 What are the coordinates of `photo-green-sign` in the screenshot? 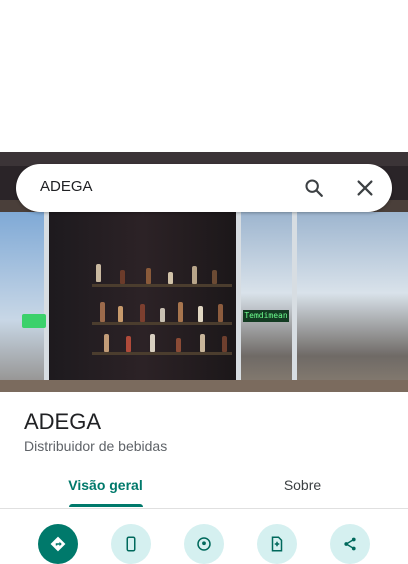 It's located at (34, 321).